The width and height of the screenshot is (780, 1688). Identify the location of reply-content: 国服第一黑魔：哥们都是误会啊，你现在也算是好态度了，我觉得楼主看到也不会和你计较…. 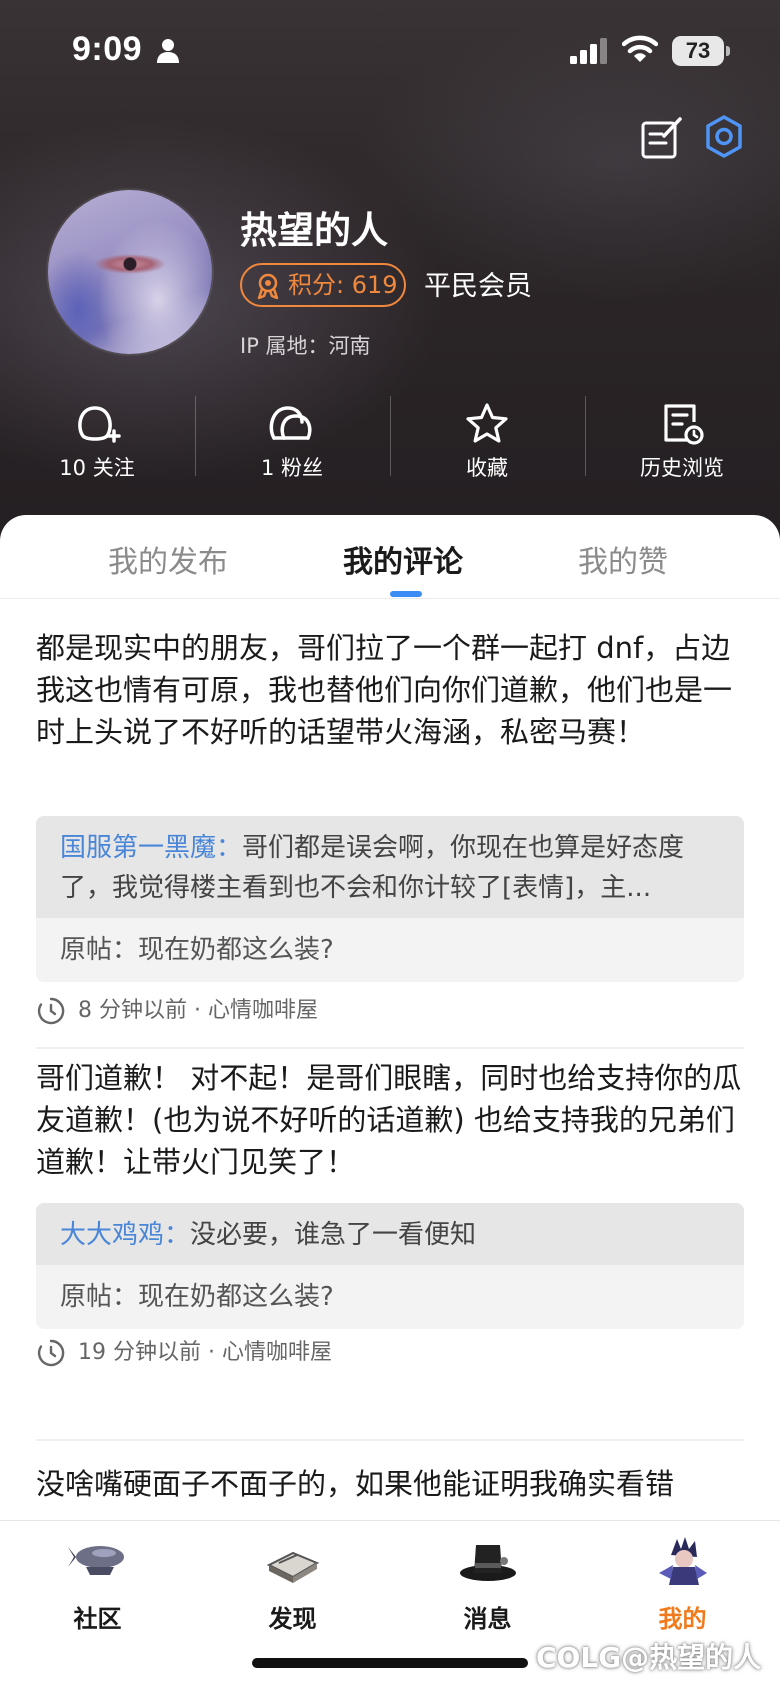
(390, 867).